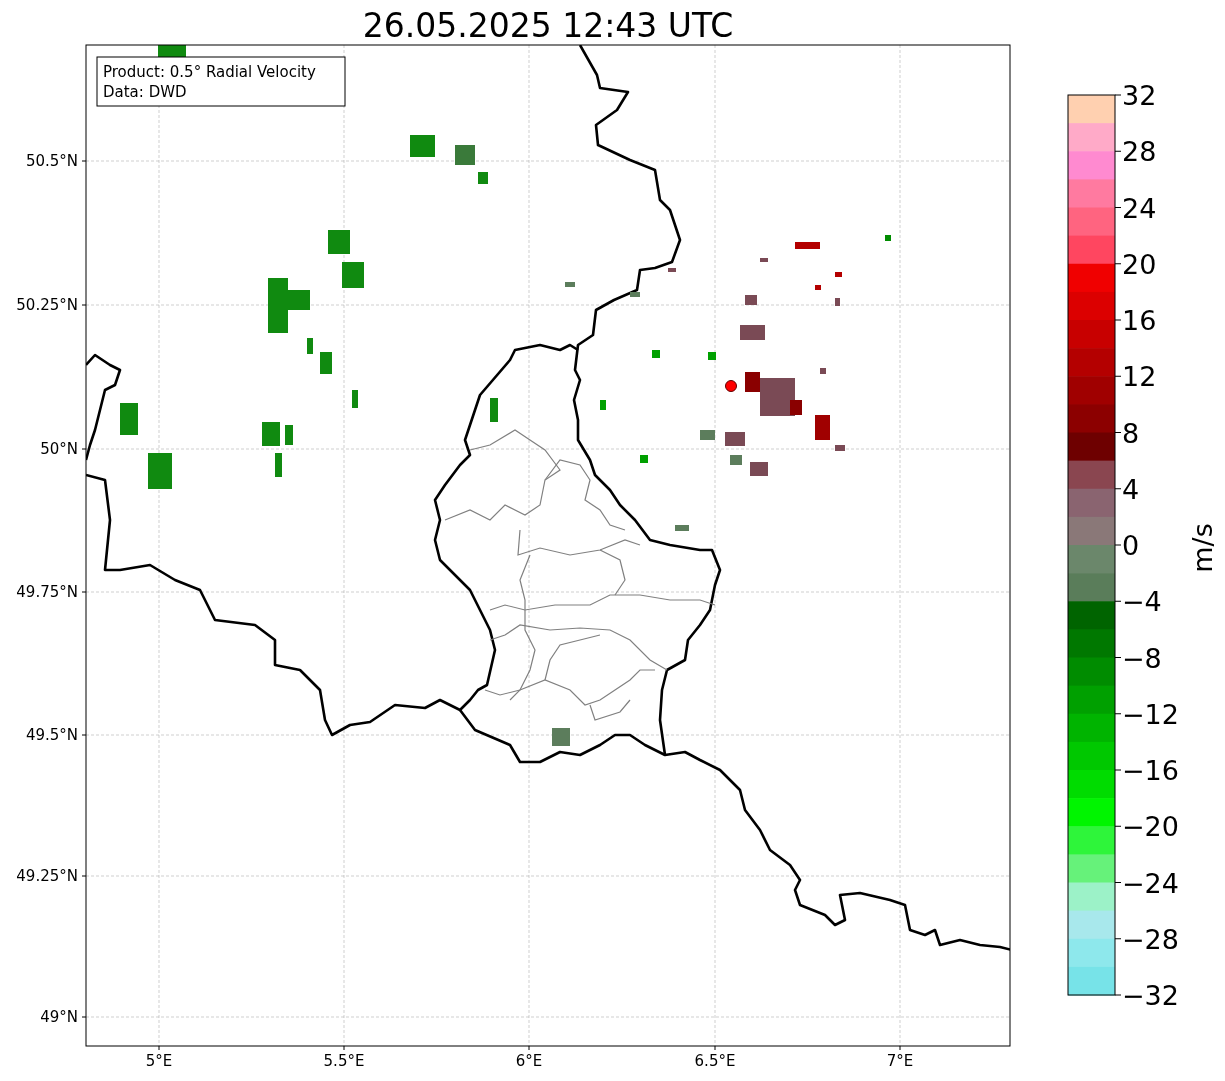 The image size is (1225, 1081). I want to click on colorbar-tick-label: −28, so click(1150, 939).